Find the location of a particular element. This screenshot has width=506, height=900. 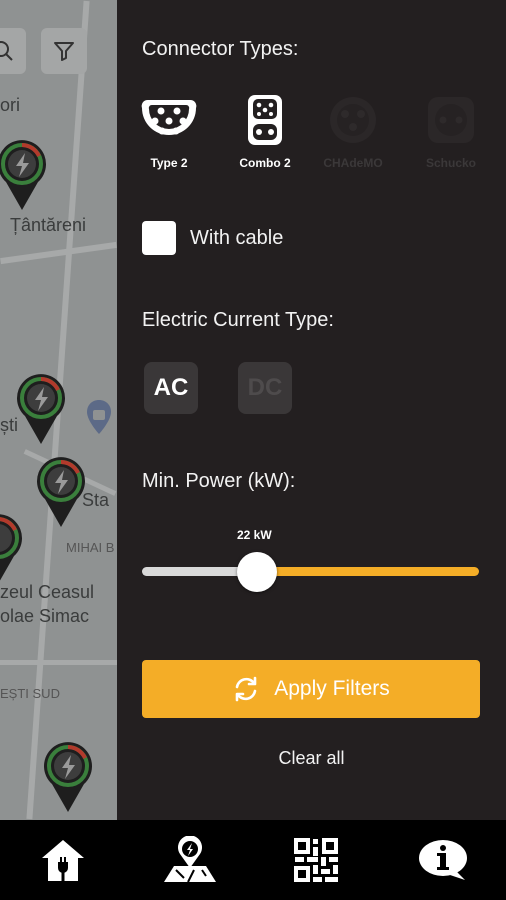

chademo-plug-icon is located at coordinates (353, 120).